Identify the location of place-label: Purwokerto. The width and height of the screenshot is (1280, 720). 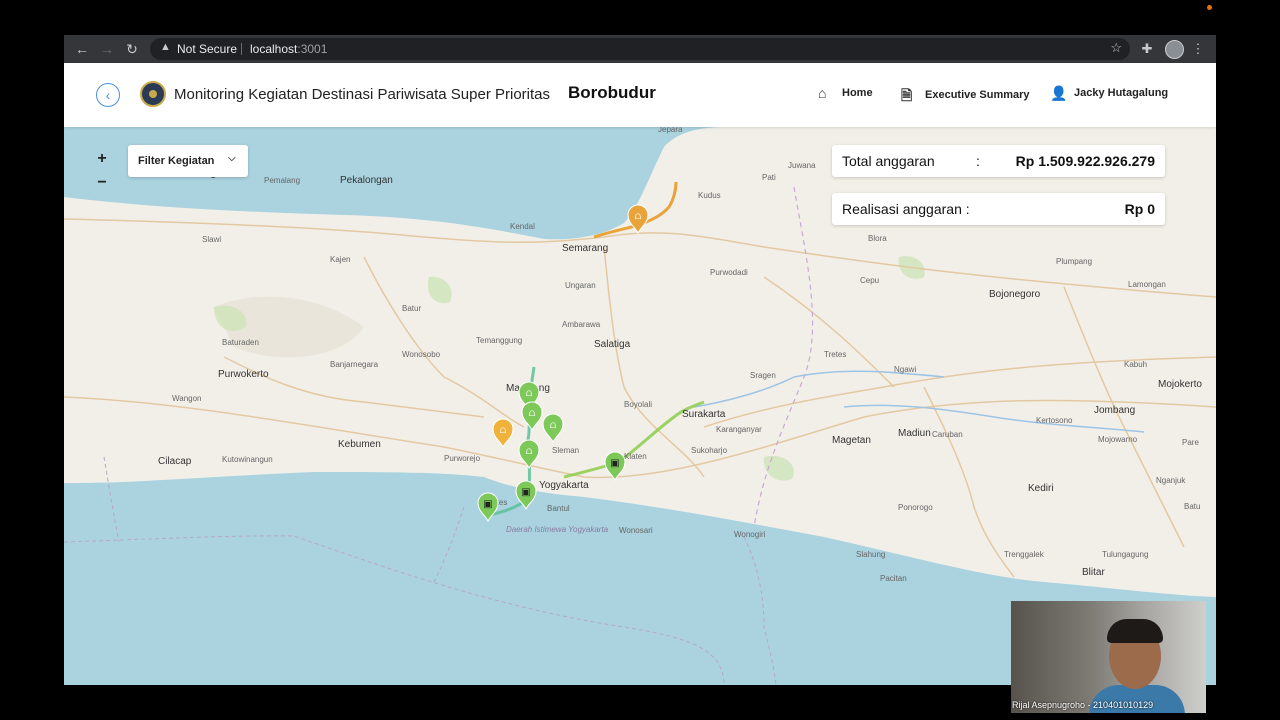
(243, 374).